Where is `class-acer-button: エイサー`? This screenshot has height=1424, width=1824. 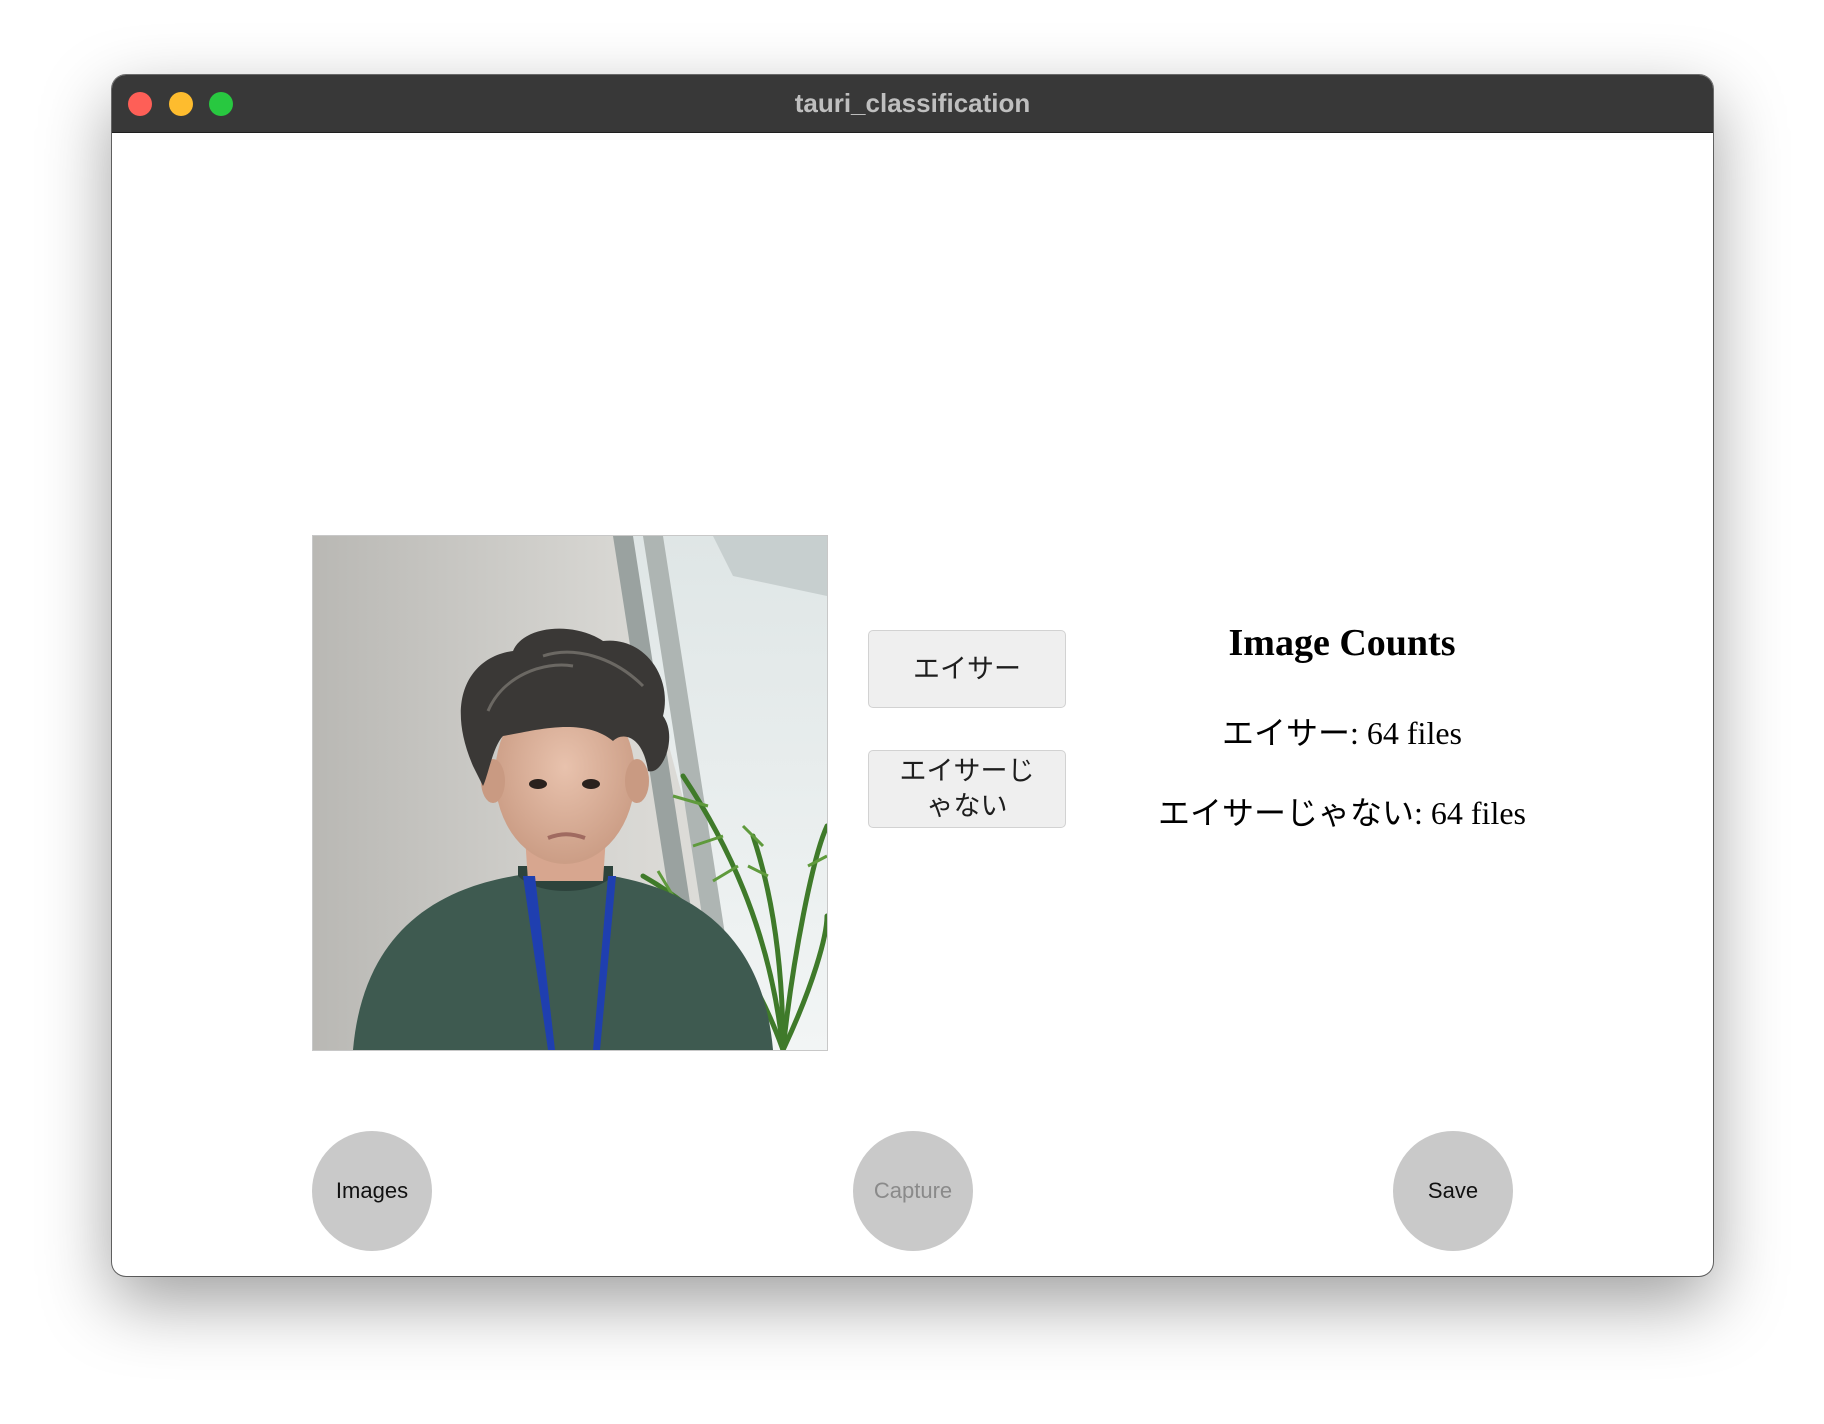
class-acer-button: エイサー is located at coordinates (967, 669).